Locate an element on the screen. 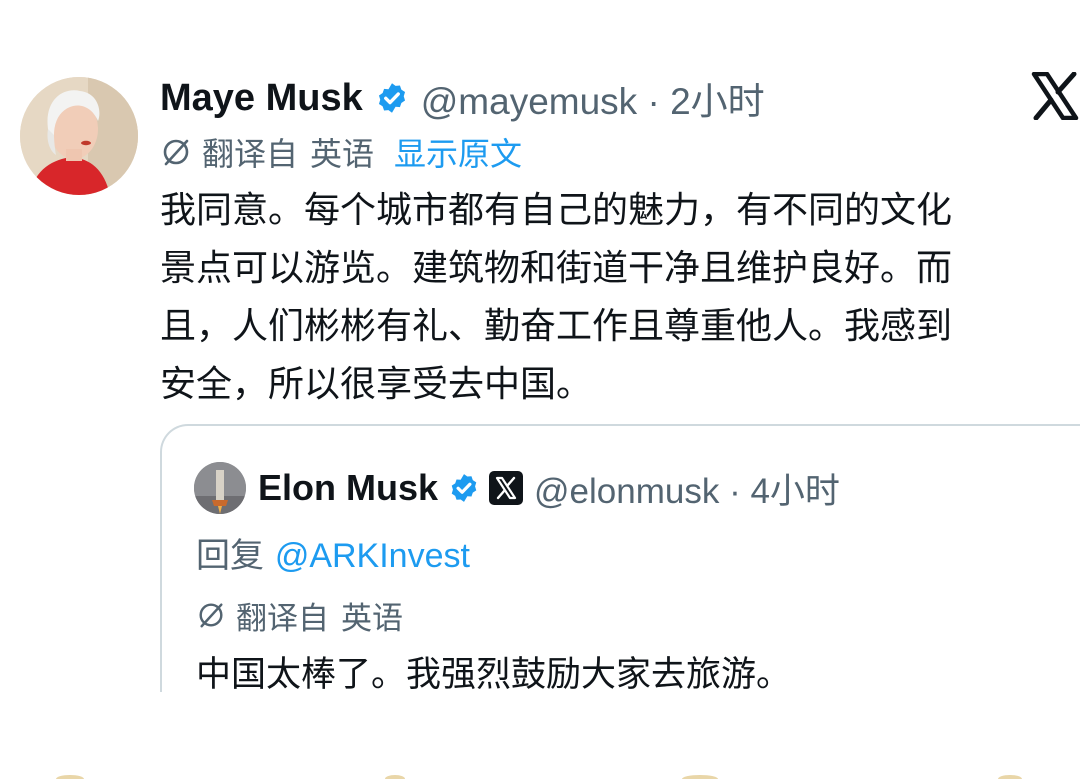  quoted-avatar is located at coordinates (220, 488).